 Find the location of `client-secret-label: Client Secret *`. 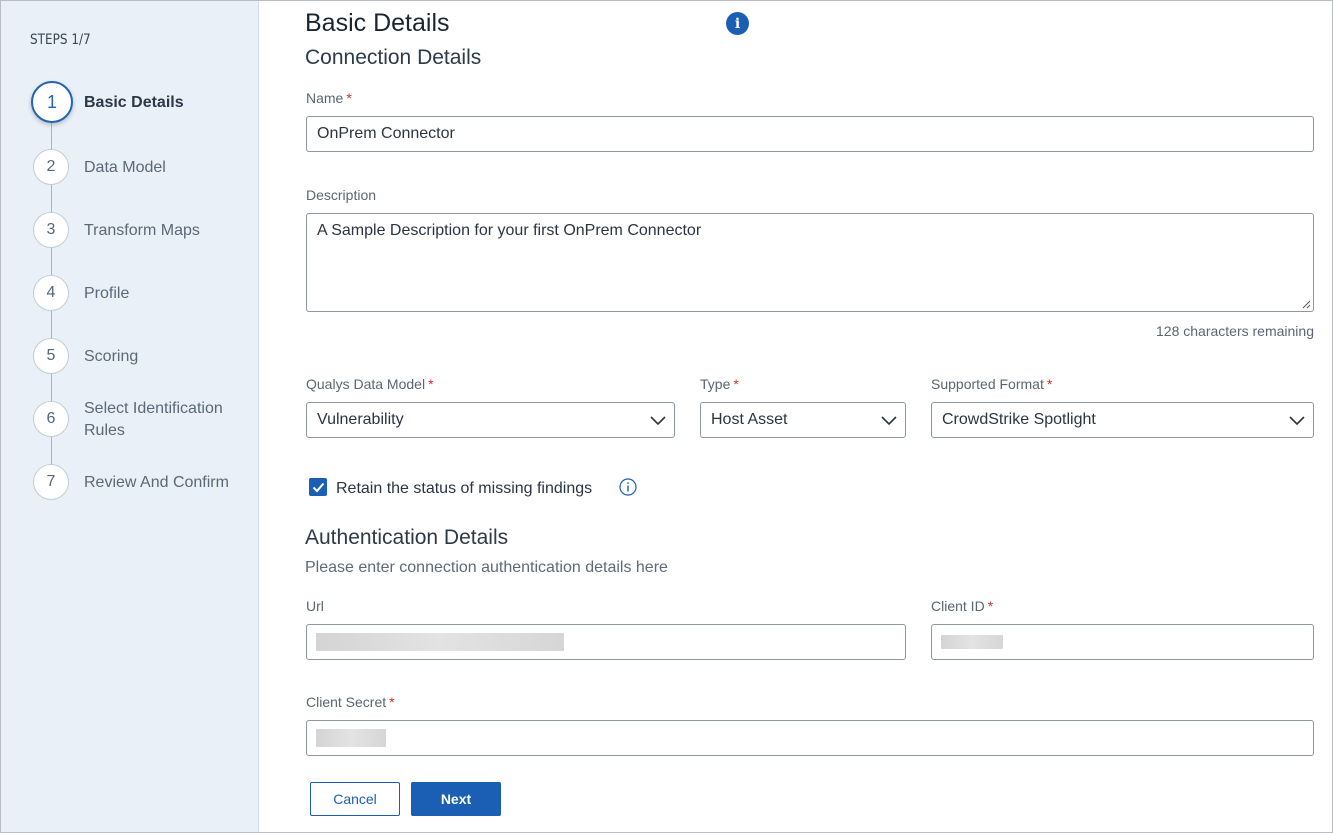

client-secret-label: Client Secret * is located at coordinates (350, 702).